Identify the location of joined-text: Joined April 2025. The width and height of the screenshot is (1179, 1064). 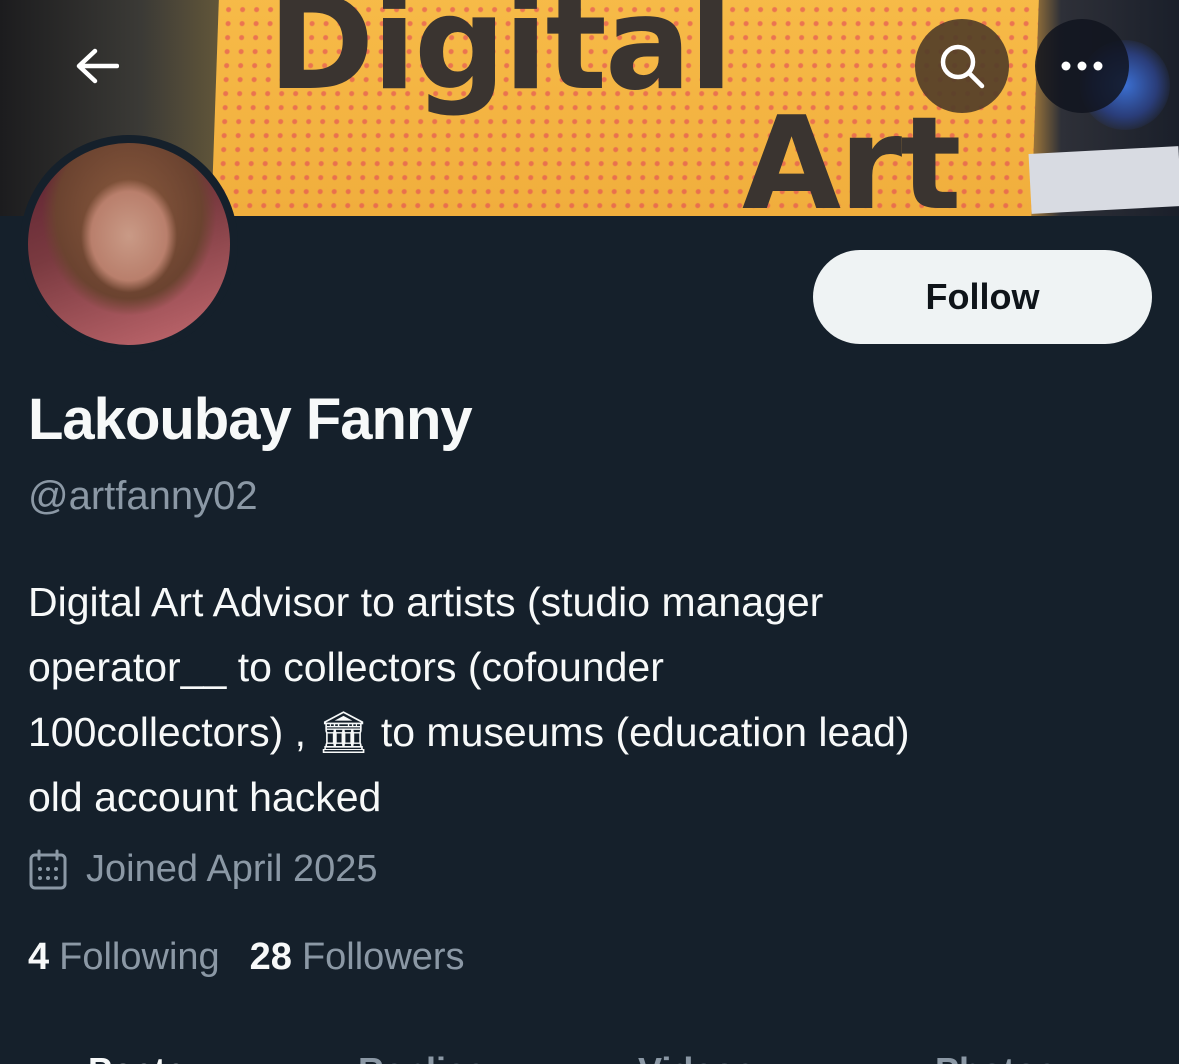
(232, 869).